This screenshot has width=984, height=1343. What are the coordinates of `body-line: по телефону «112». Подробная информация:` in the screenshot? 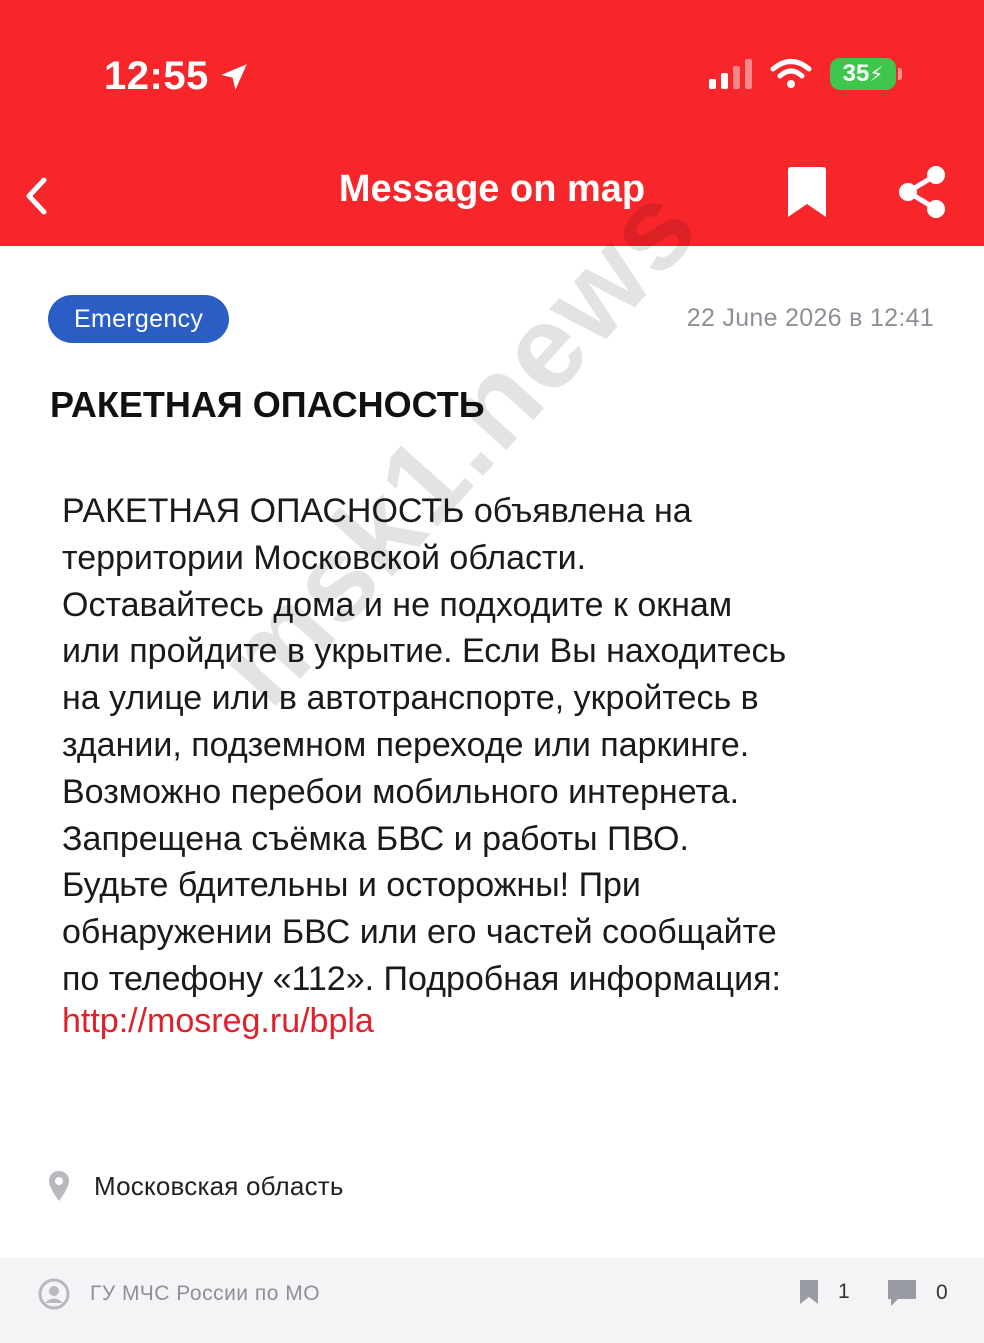 It's located at (421, 978).